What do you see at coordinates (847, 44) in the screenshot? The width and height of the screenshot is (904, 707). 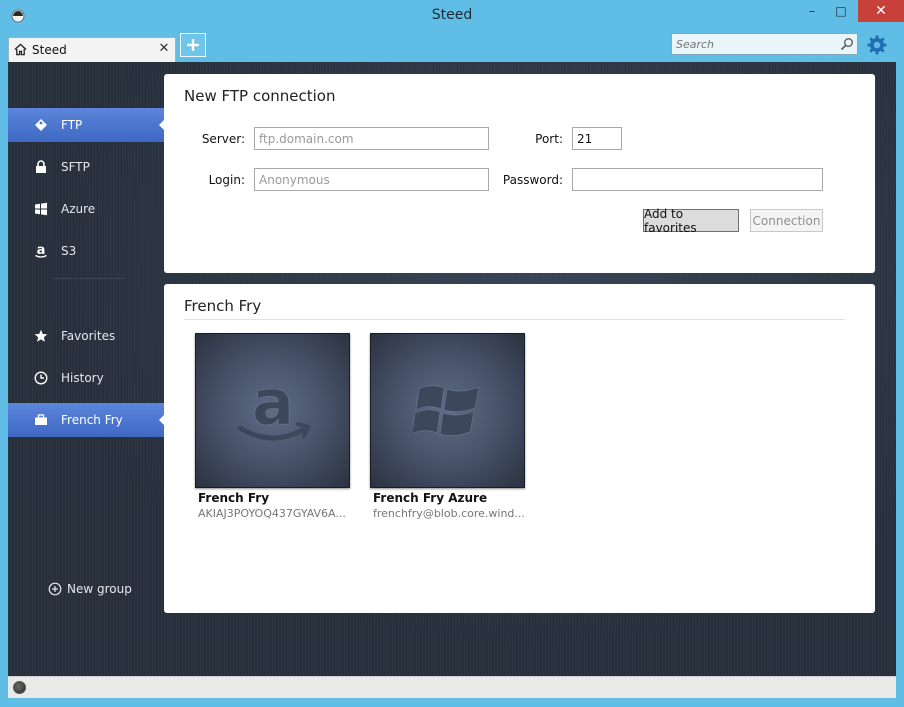 I see `search-icon` at bounding box center [847, 44].